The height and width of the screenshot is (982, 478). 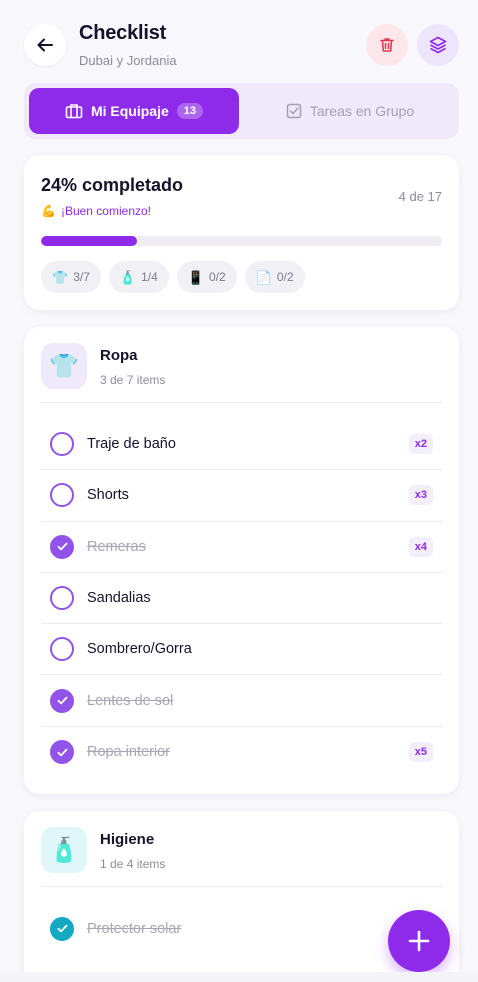 I want to click on layers-button, so click(x=438, y=45).